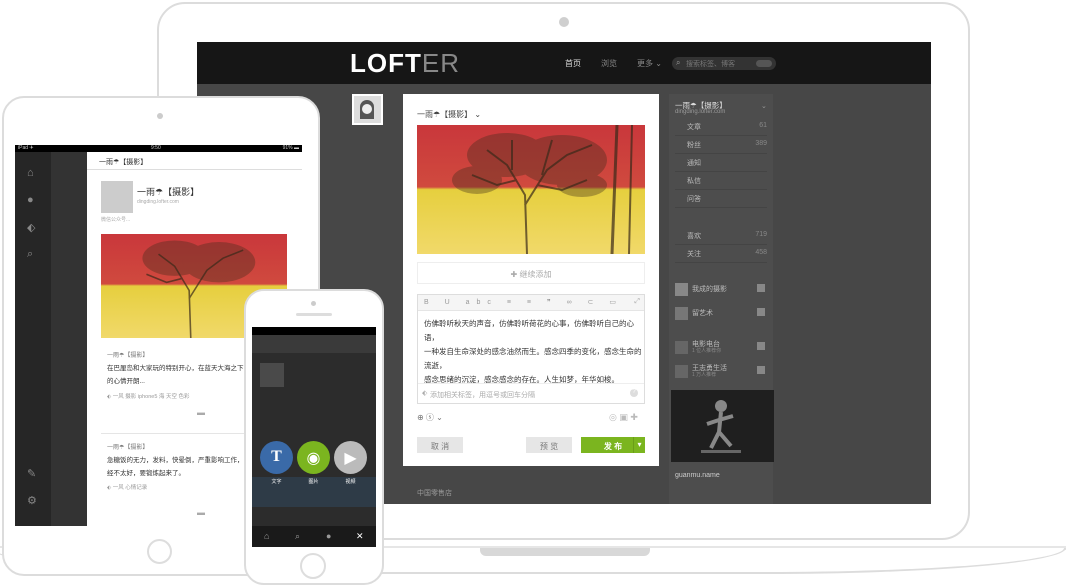  I want to click on search-button, so click(764, 63).